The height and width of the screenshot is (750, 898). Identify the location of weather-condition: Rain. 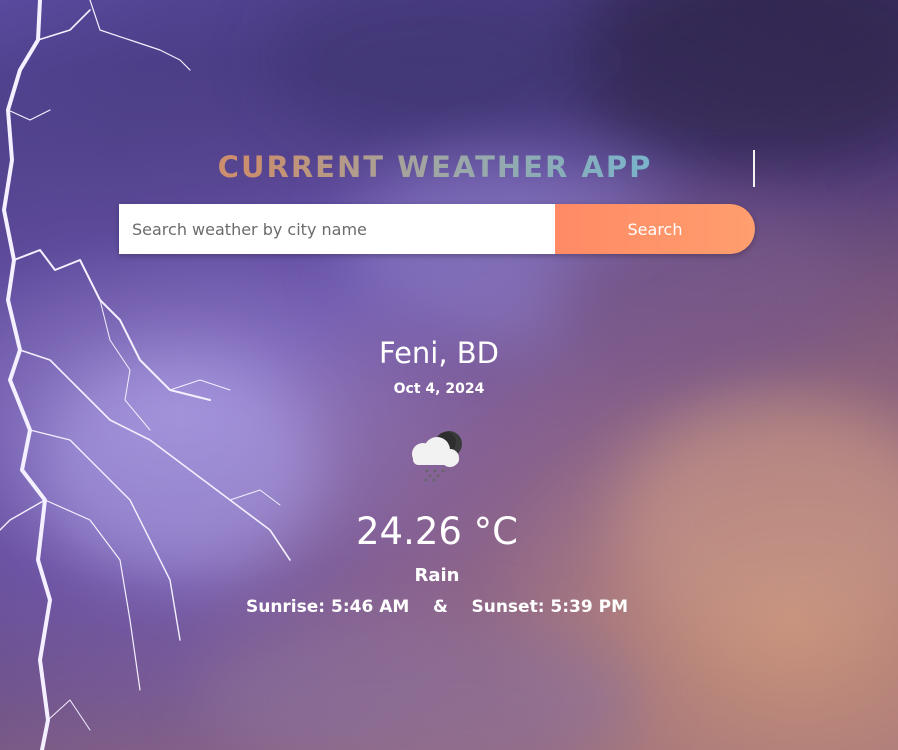
(437, 575).